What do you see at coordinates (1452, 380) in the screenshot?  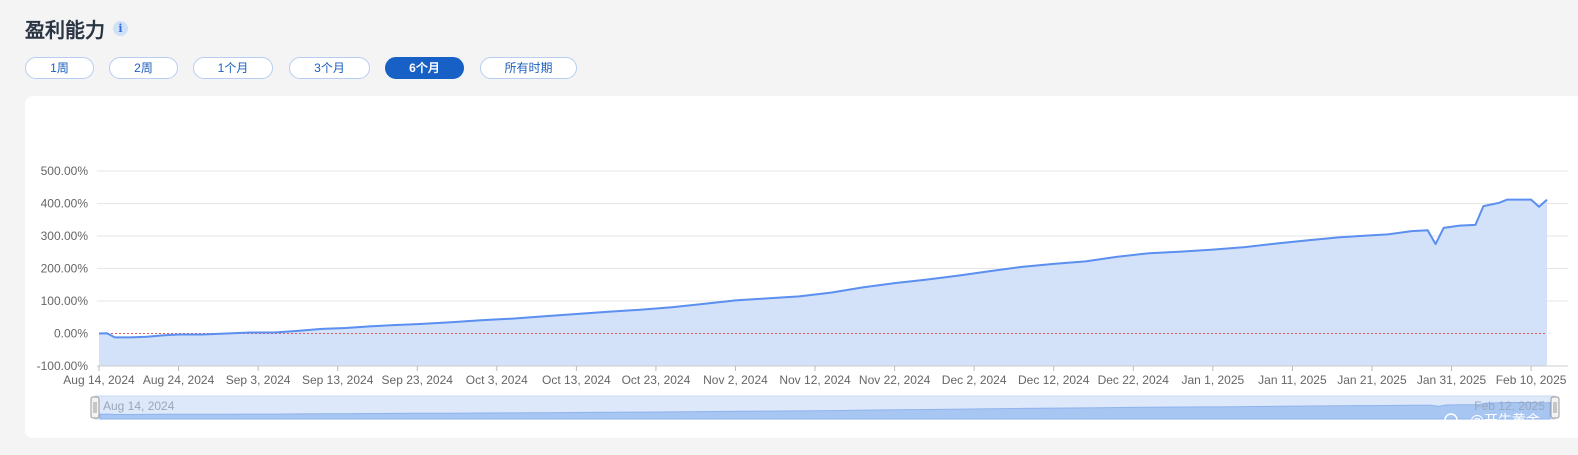 I see `x-tick-label: Jan 31, 2025` at bounding box center [1452, 380].